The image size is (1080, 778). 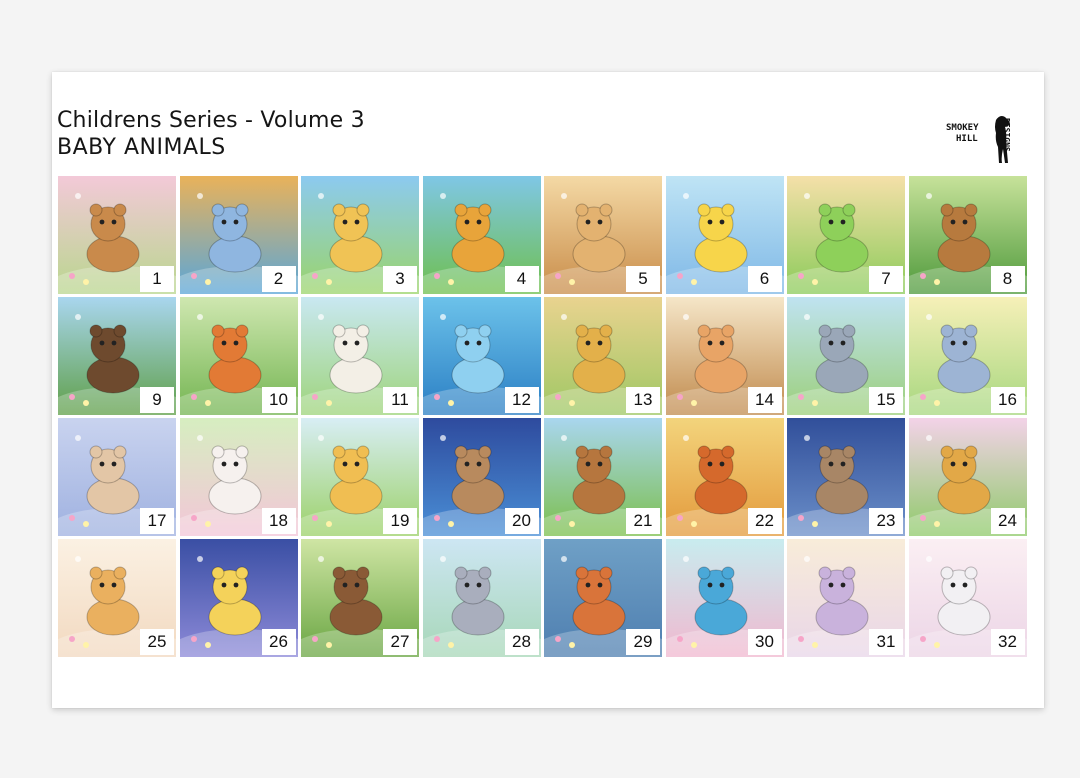 I want to click on tile-number: 16, so click(x=1007, y=400).